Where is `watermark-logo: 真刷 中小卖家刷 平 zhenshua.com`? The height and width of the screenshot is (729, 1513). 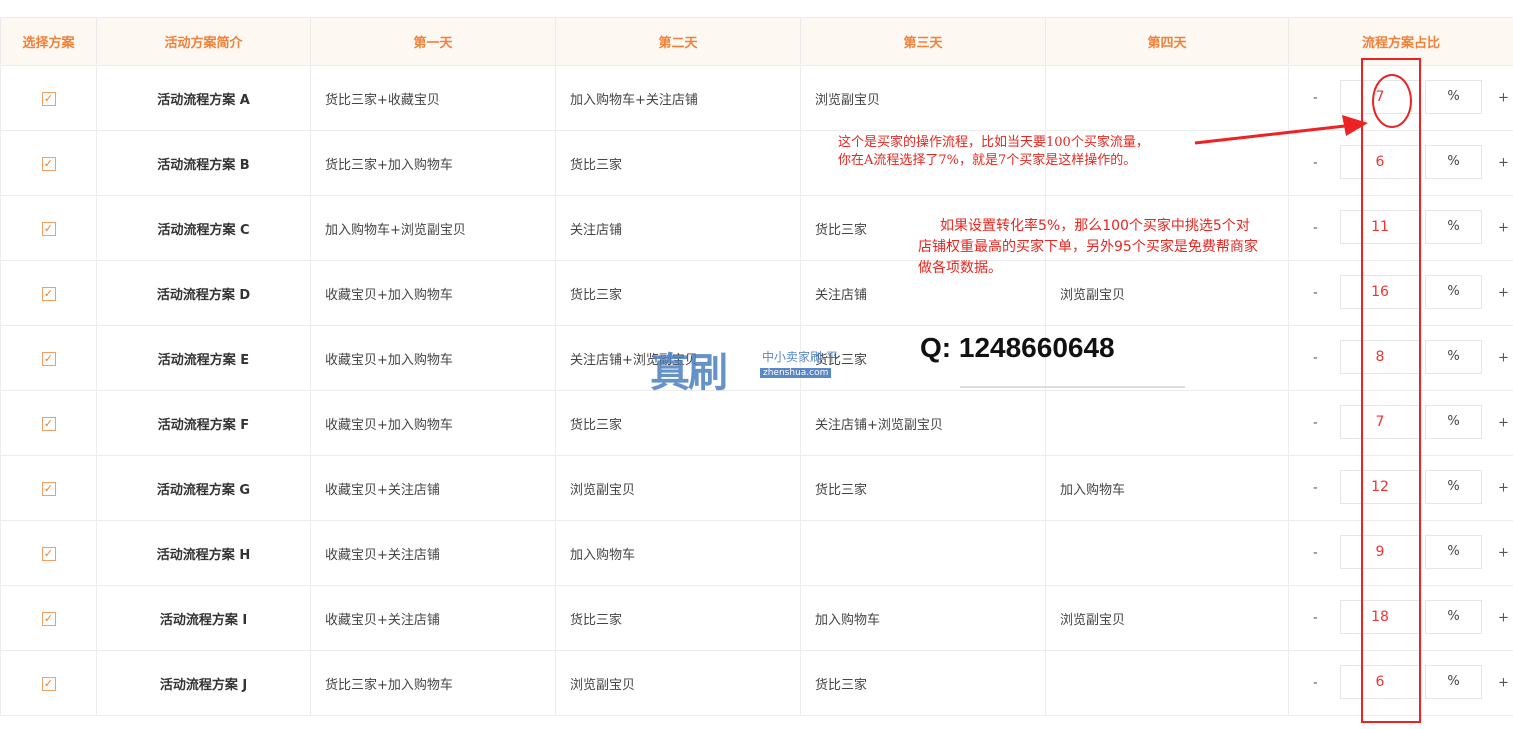
watermark-logo: 真刷 中小卖家刷 平 zhenshua.com is located at coordinates (744, 369).